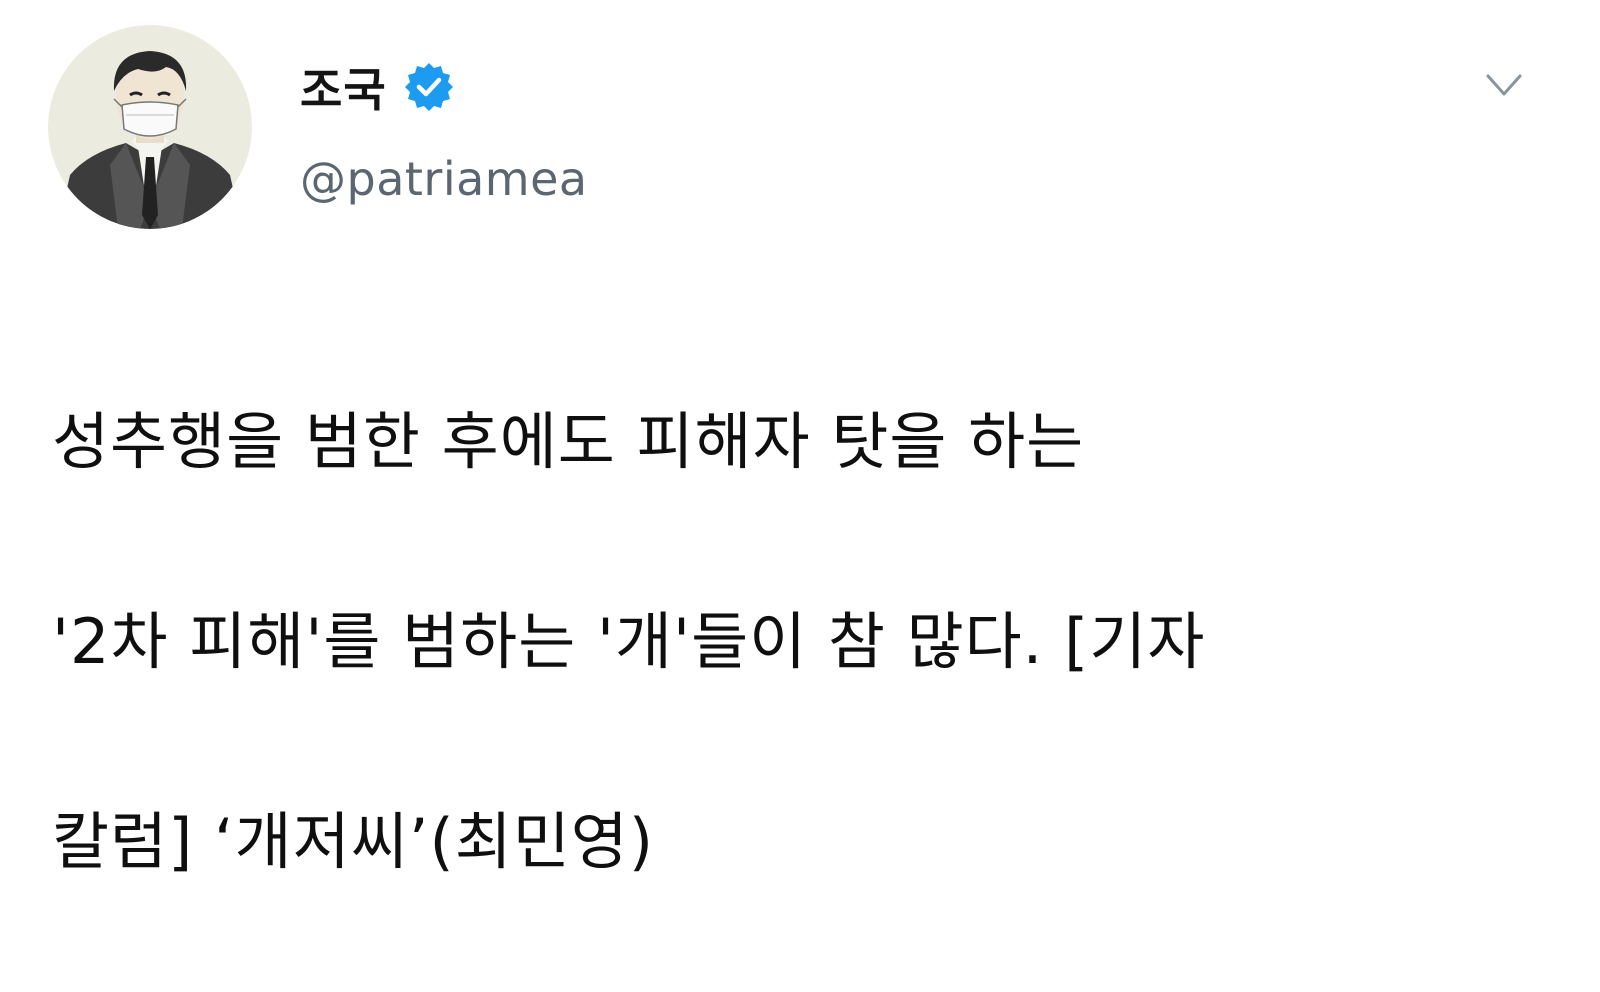 This screenshot has height=992, width=1600. What do you see at coordinates (568, 441) in the screenshot?
I see `tweet-text-line: 성추행을 범한 후에도 피해자 탓을 하는` at bounding box center [568, 441].